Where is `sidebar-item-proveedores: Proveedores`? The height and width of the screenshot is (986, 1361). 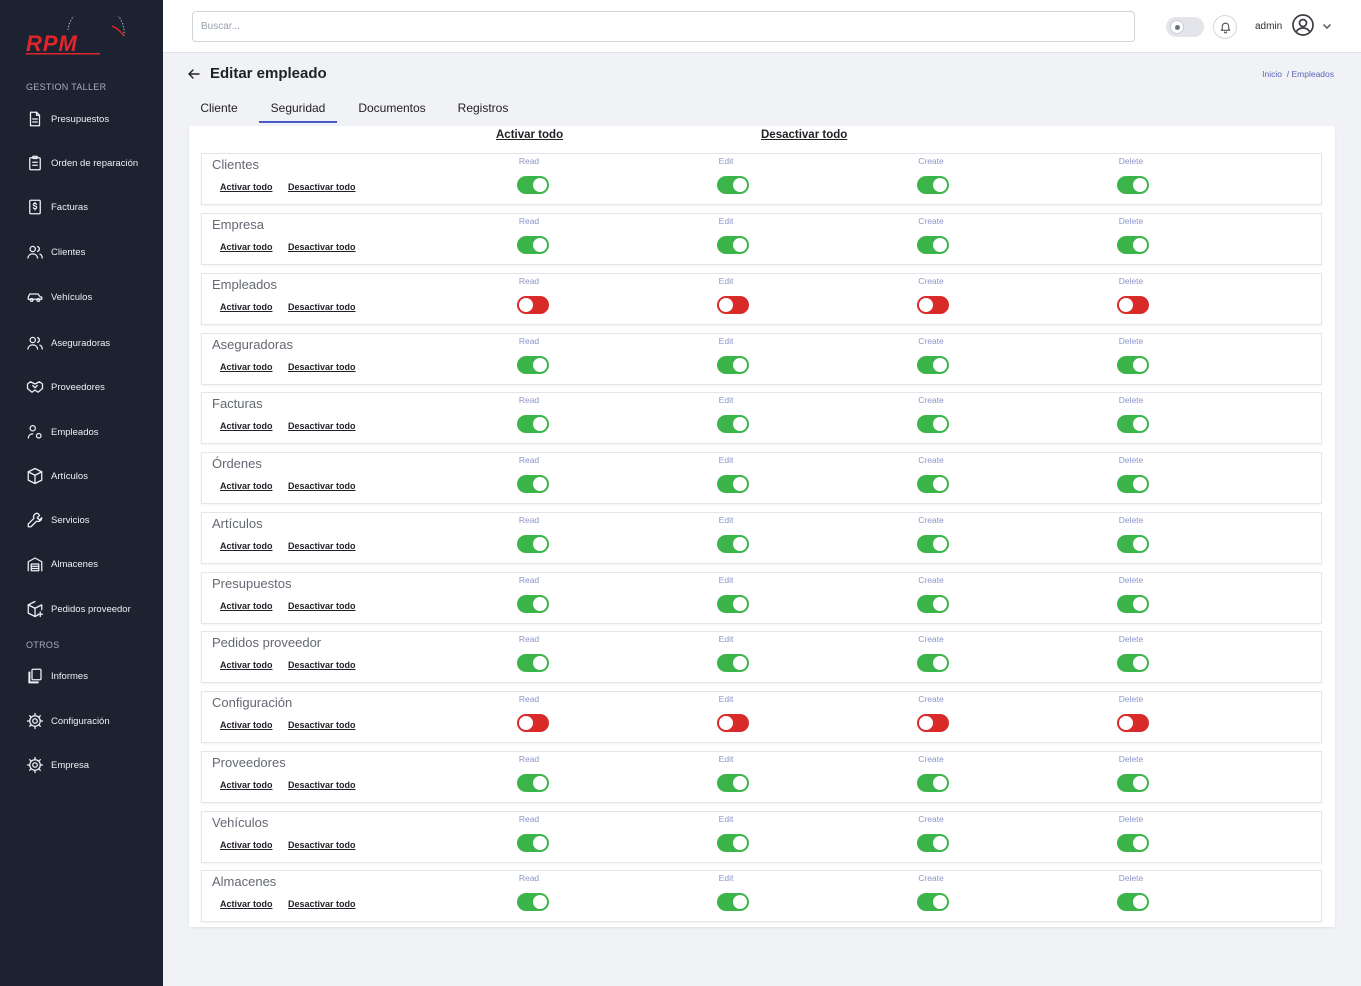
sidebar-item-proveedores: Proveedores is located at coordinates (91, 387).